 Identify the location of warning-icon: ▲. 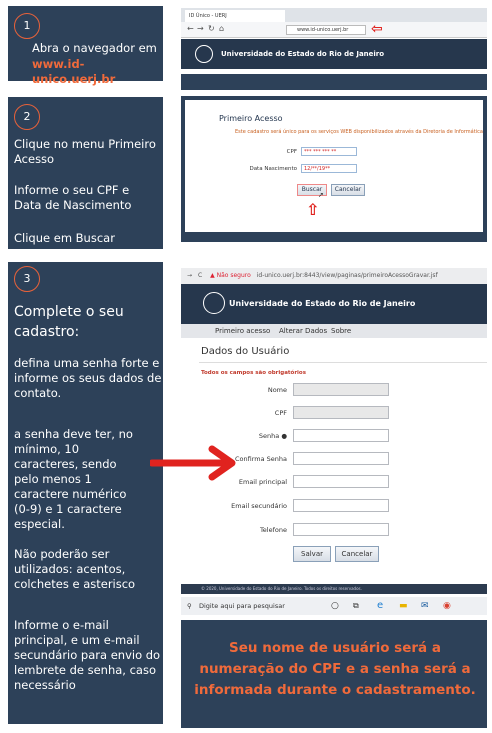
(212, 275).